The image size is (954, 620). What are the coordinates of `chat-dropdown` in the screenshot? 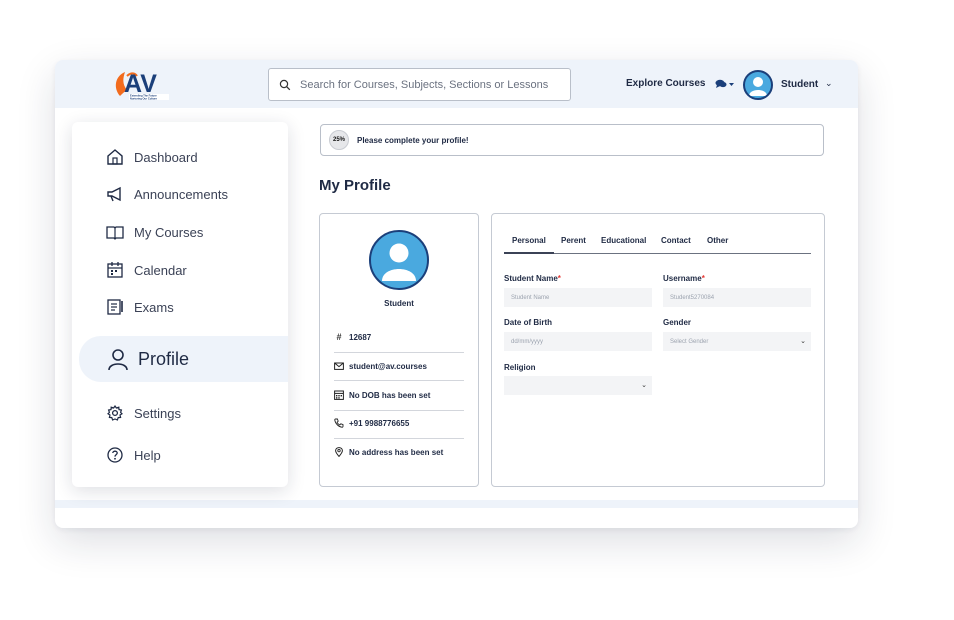 It's located at (725, 84).